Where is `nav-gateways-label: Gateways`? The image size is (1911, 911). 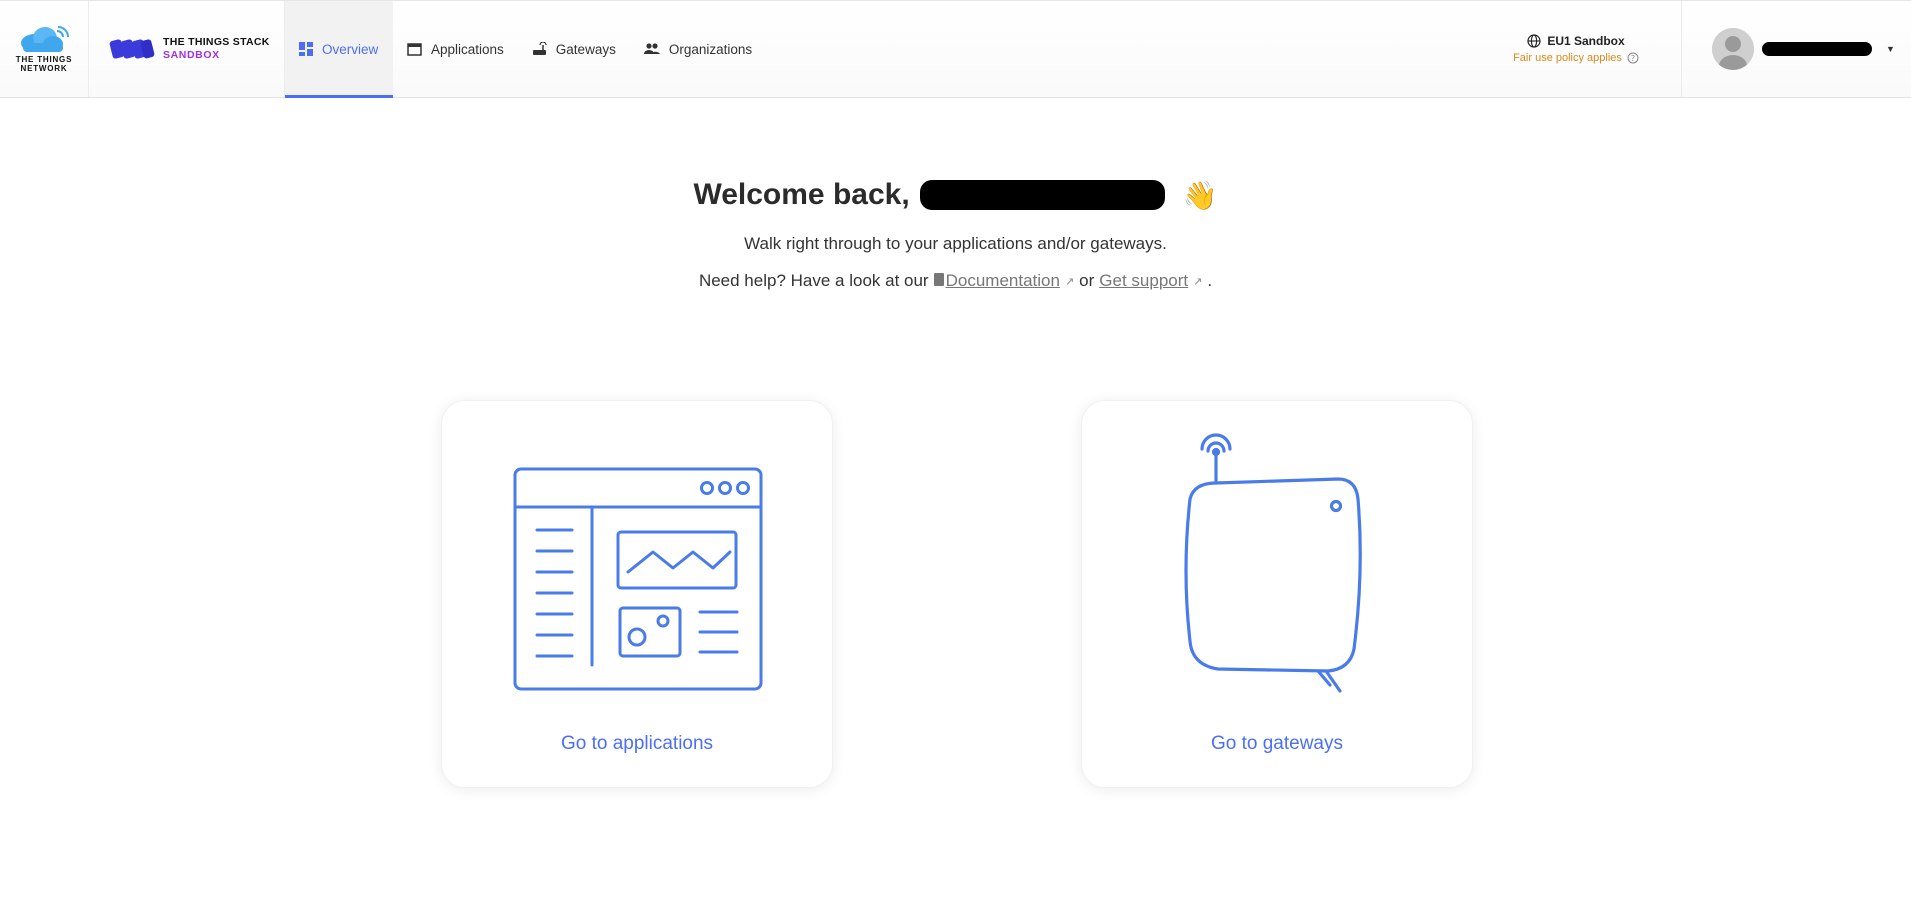 nav-gateways-label: Gateways is located at coordinates (585, 49).